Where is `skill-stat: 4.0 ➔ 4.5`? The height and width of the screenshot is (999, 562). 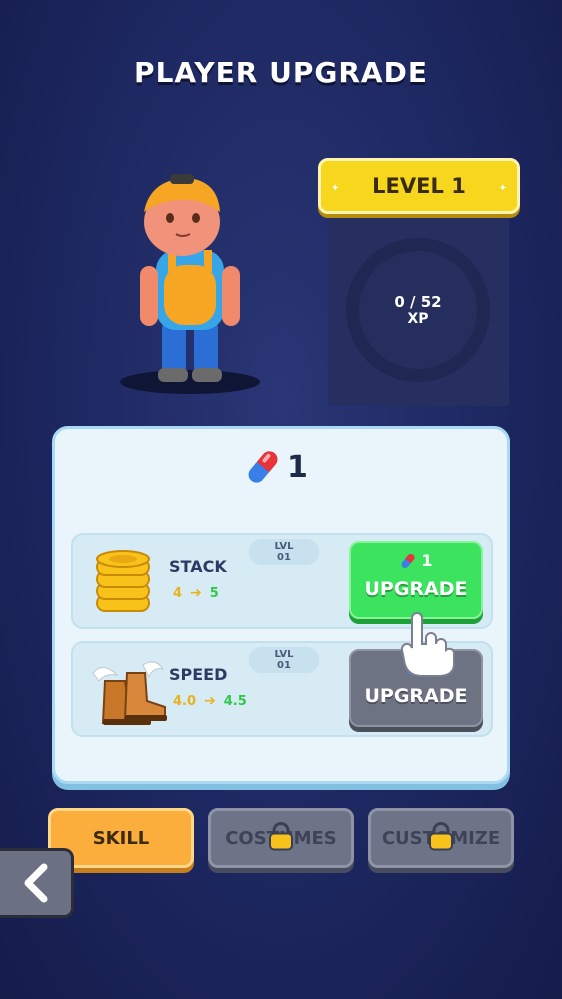 skill-stat: 4.0 ➔ 4.5 is located at coordinates (210, 701).